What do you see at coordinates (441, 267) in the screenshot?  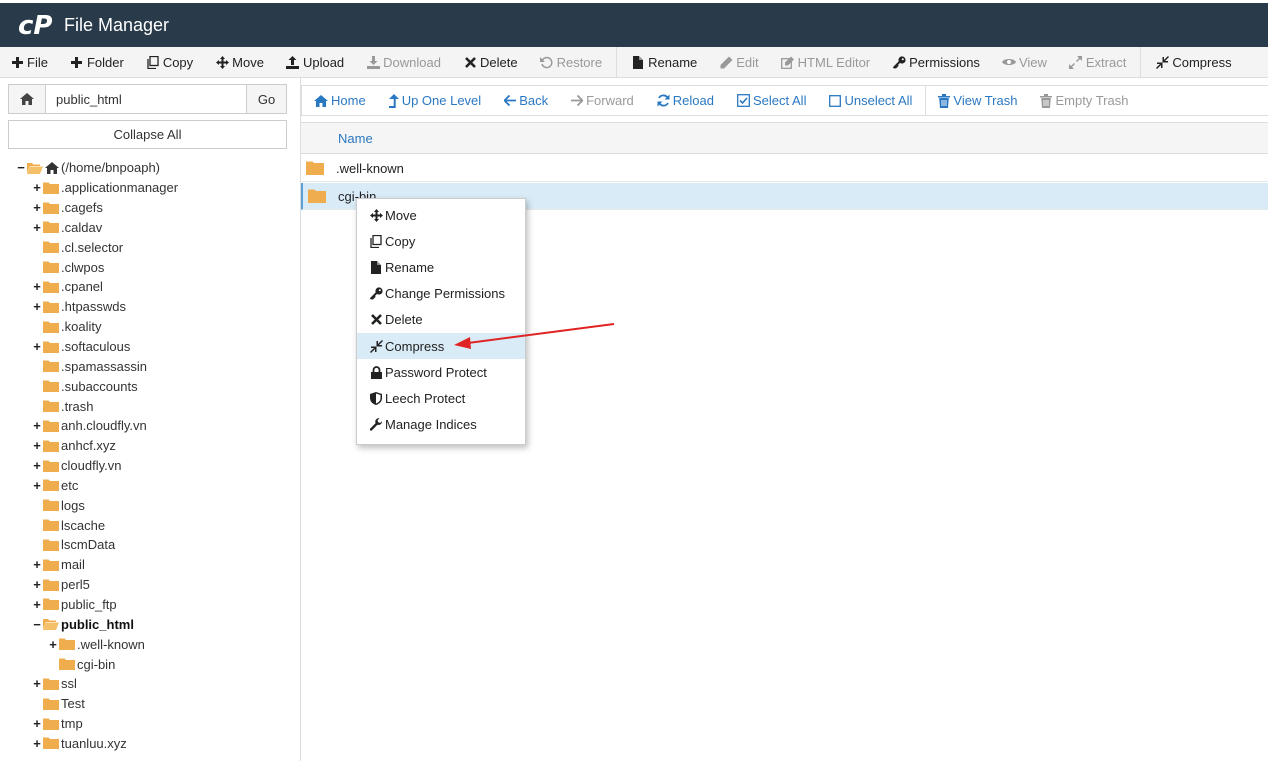 I see `context-menu-rename: Rename` at bounding box center [441, 267].